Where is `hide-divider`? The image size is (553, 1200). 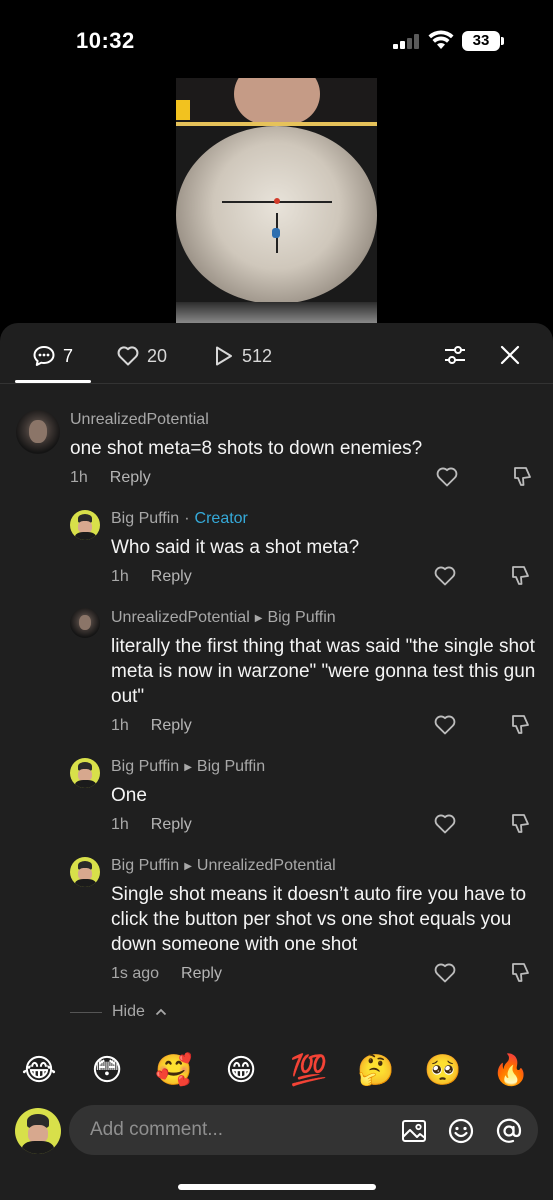
hide-divider is located at coordinates (86, 1012).